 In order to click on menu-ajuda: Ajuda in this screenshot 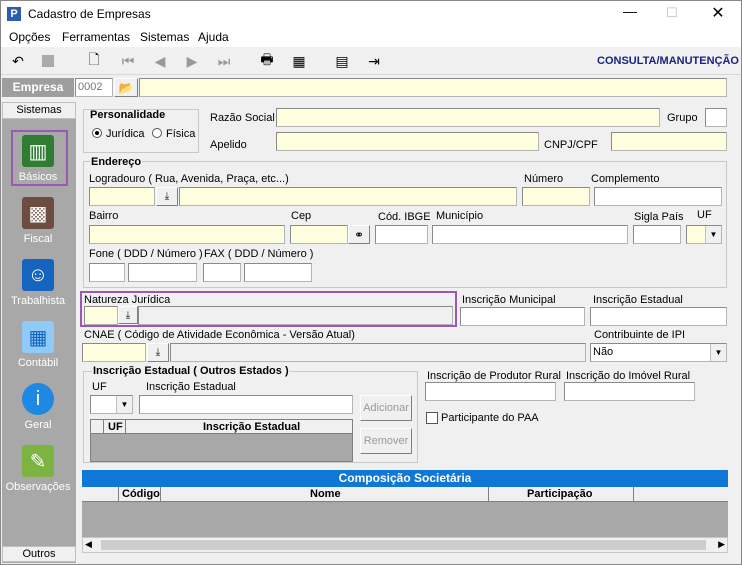, I will do `click(213, 37)`.